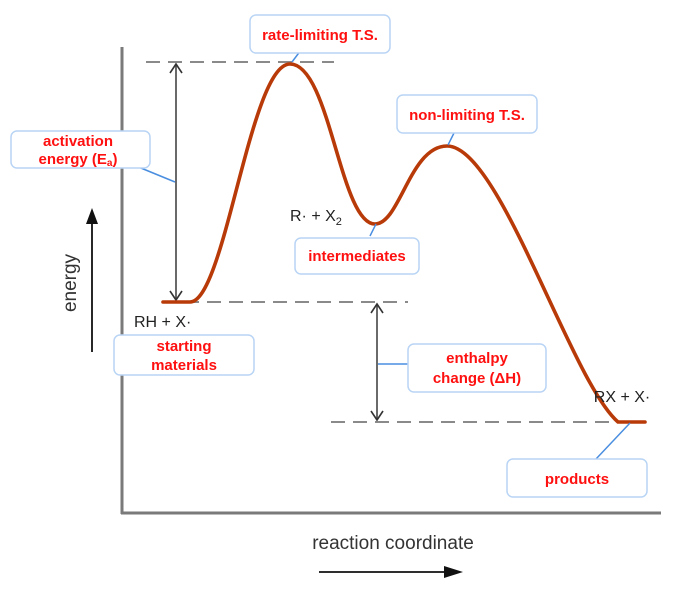  I want to click on products-label: products, so click(577, 479).